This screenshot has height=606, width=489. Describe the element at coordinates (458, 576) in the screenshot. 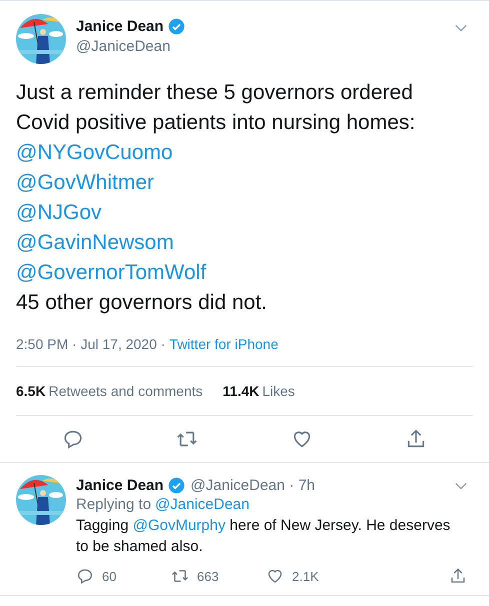

I see `share-icon` at that location.